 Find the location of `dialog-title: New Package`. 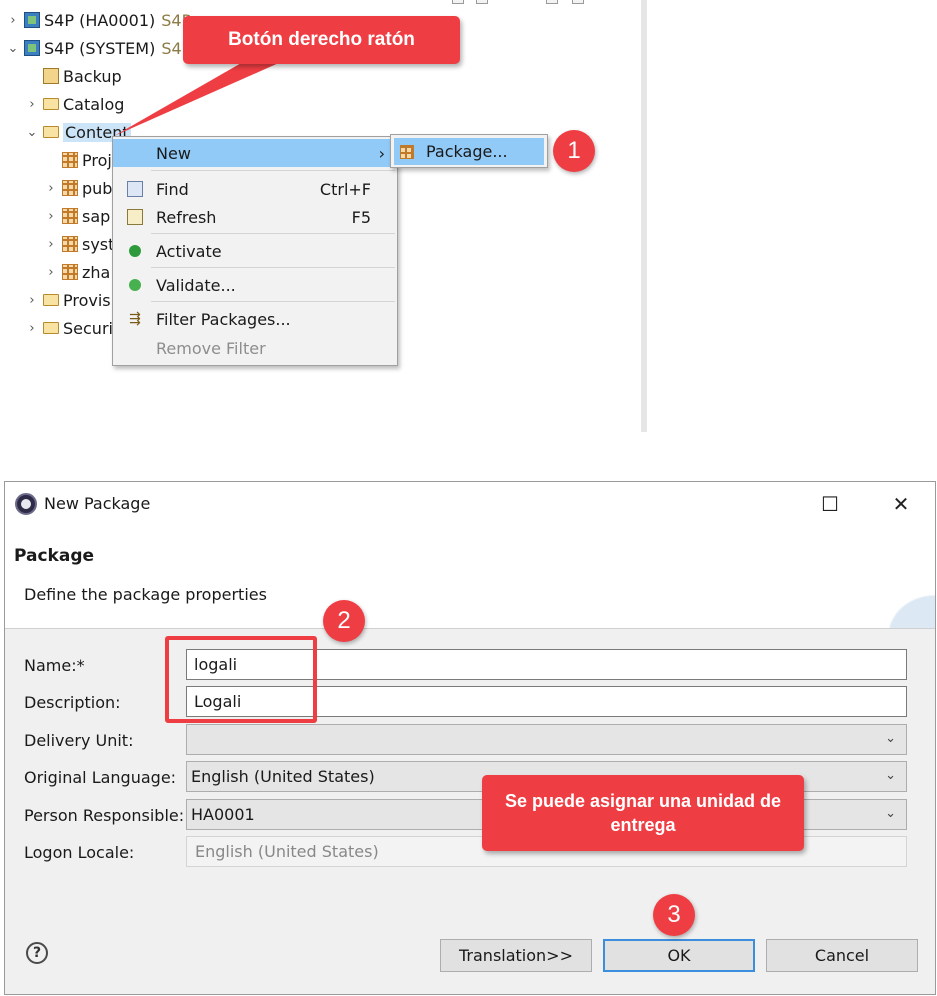

dialog-title: New Package is located at coordinates (97, 503).